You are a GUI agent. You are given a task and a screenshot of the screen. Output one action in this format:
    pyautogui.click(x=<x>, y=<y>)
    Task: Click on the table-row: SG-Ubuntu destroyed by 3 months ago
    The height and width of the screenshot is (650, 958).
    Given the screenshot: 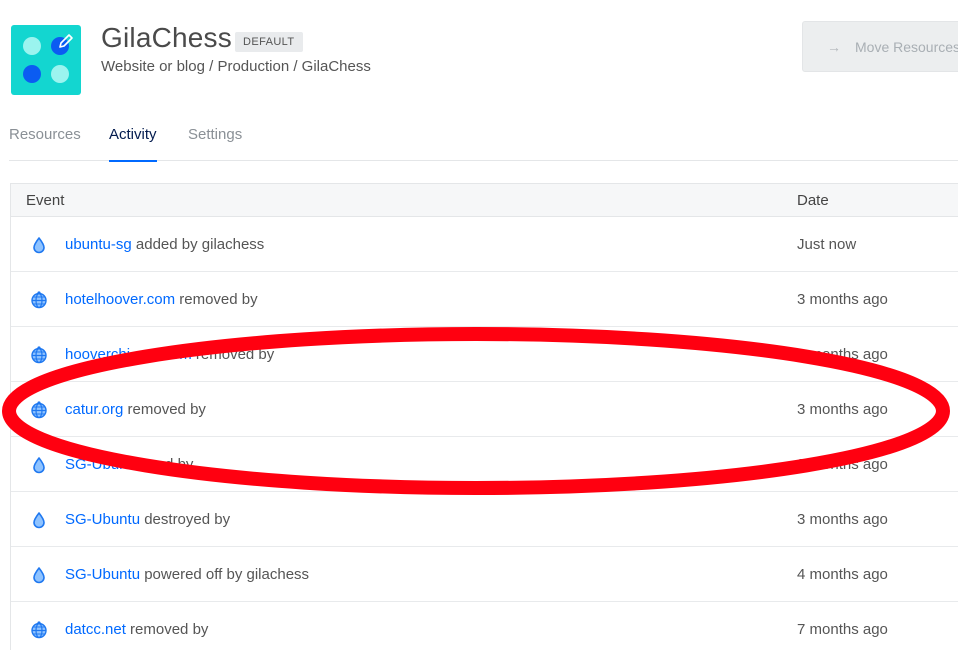 What is the action you would take?
    pyautogui.click(x=484, y=519)
    